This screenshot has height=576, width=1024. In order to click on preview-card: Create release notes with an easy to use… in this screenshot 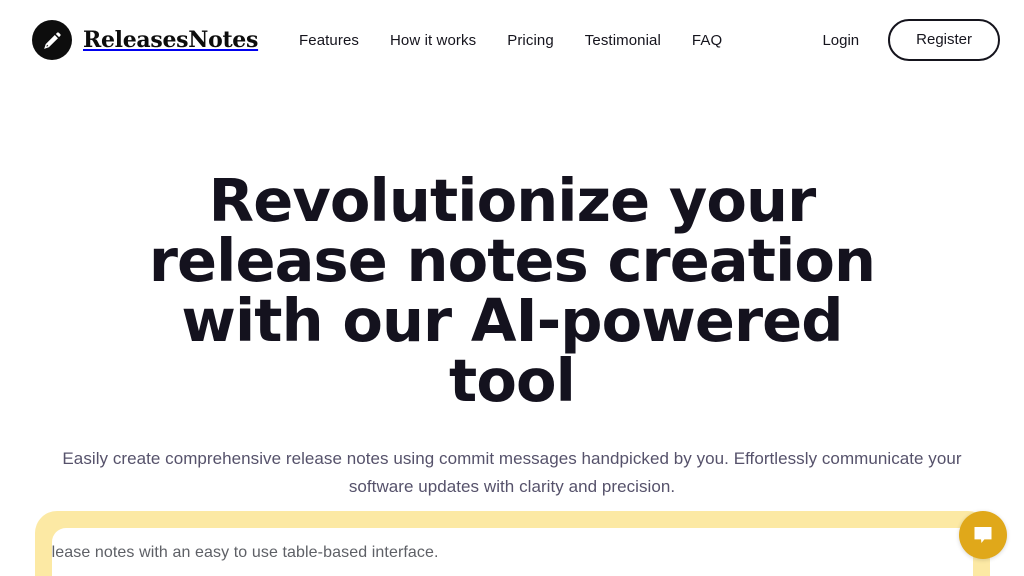, I will do `click(512, 543)`.